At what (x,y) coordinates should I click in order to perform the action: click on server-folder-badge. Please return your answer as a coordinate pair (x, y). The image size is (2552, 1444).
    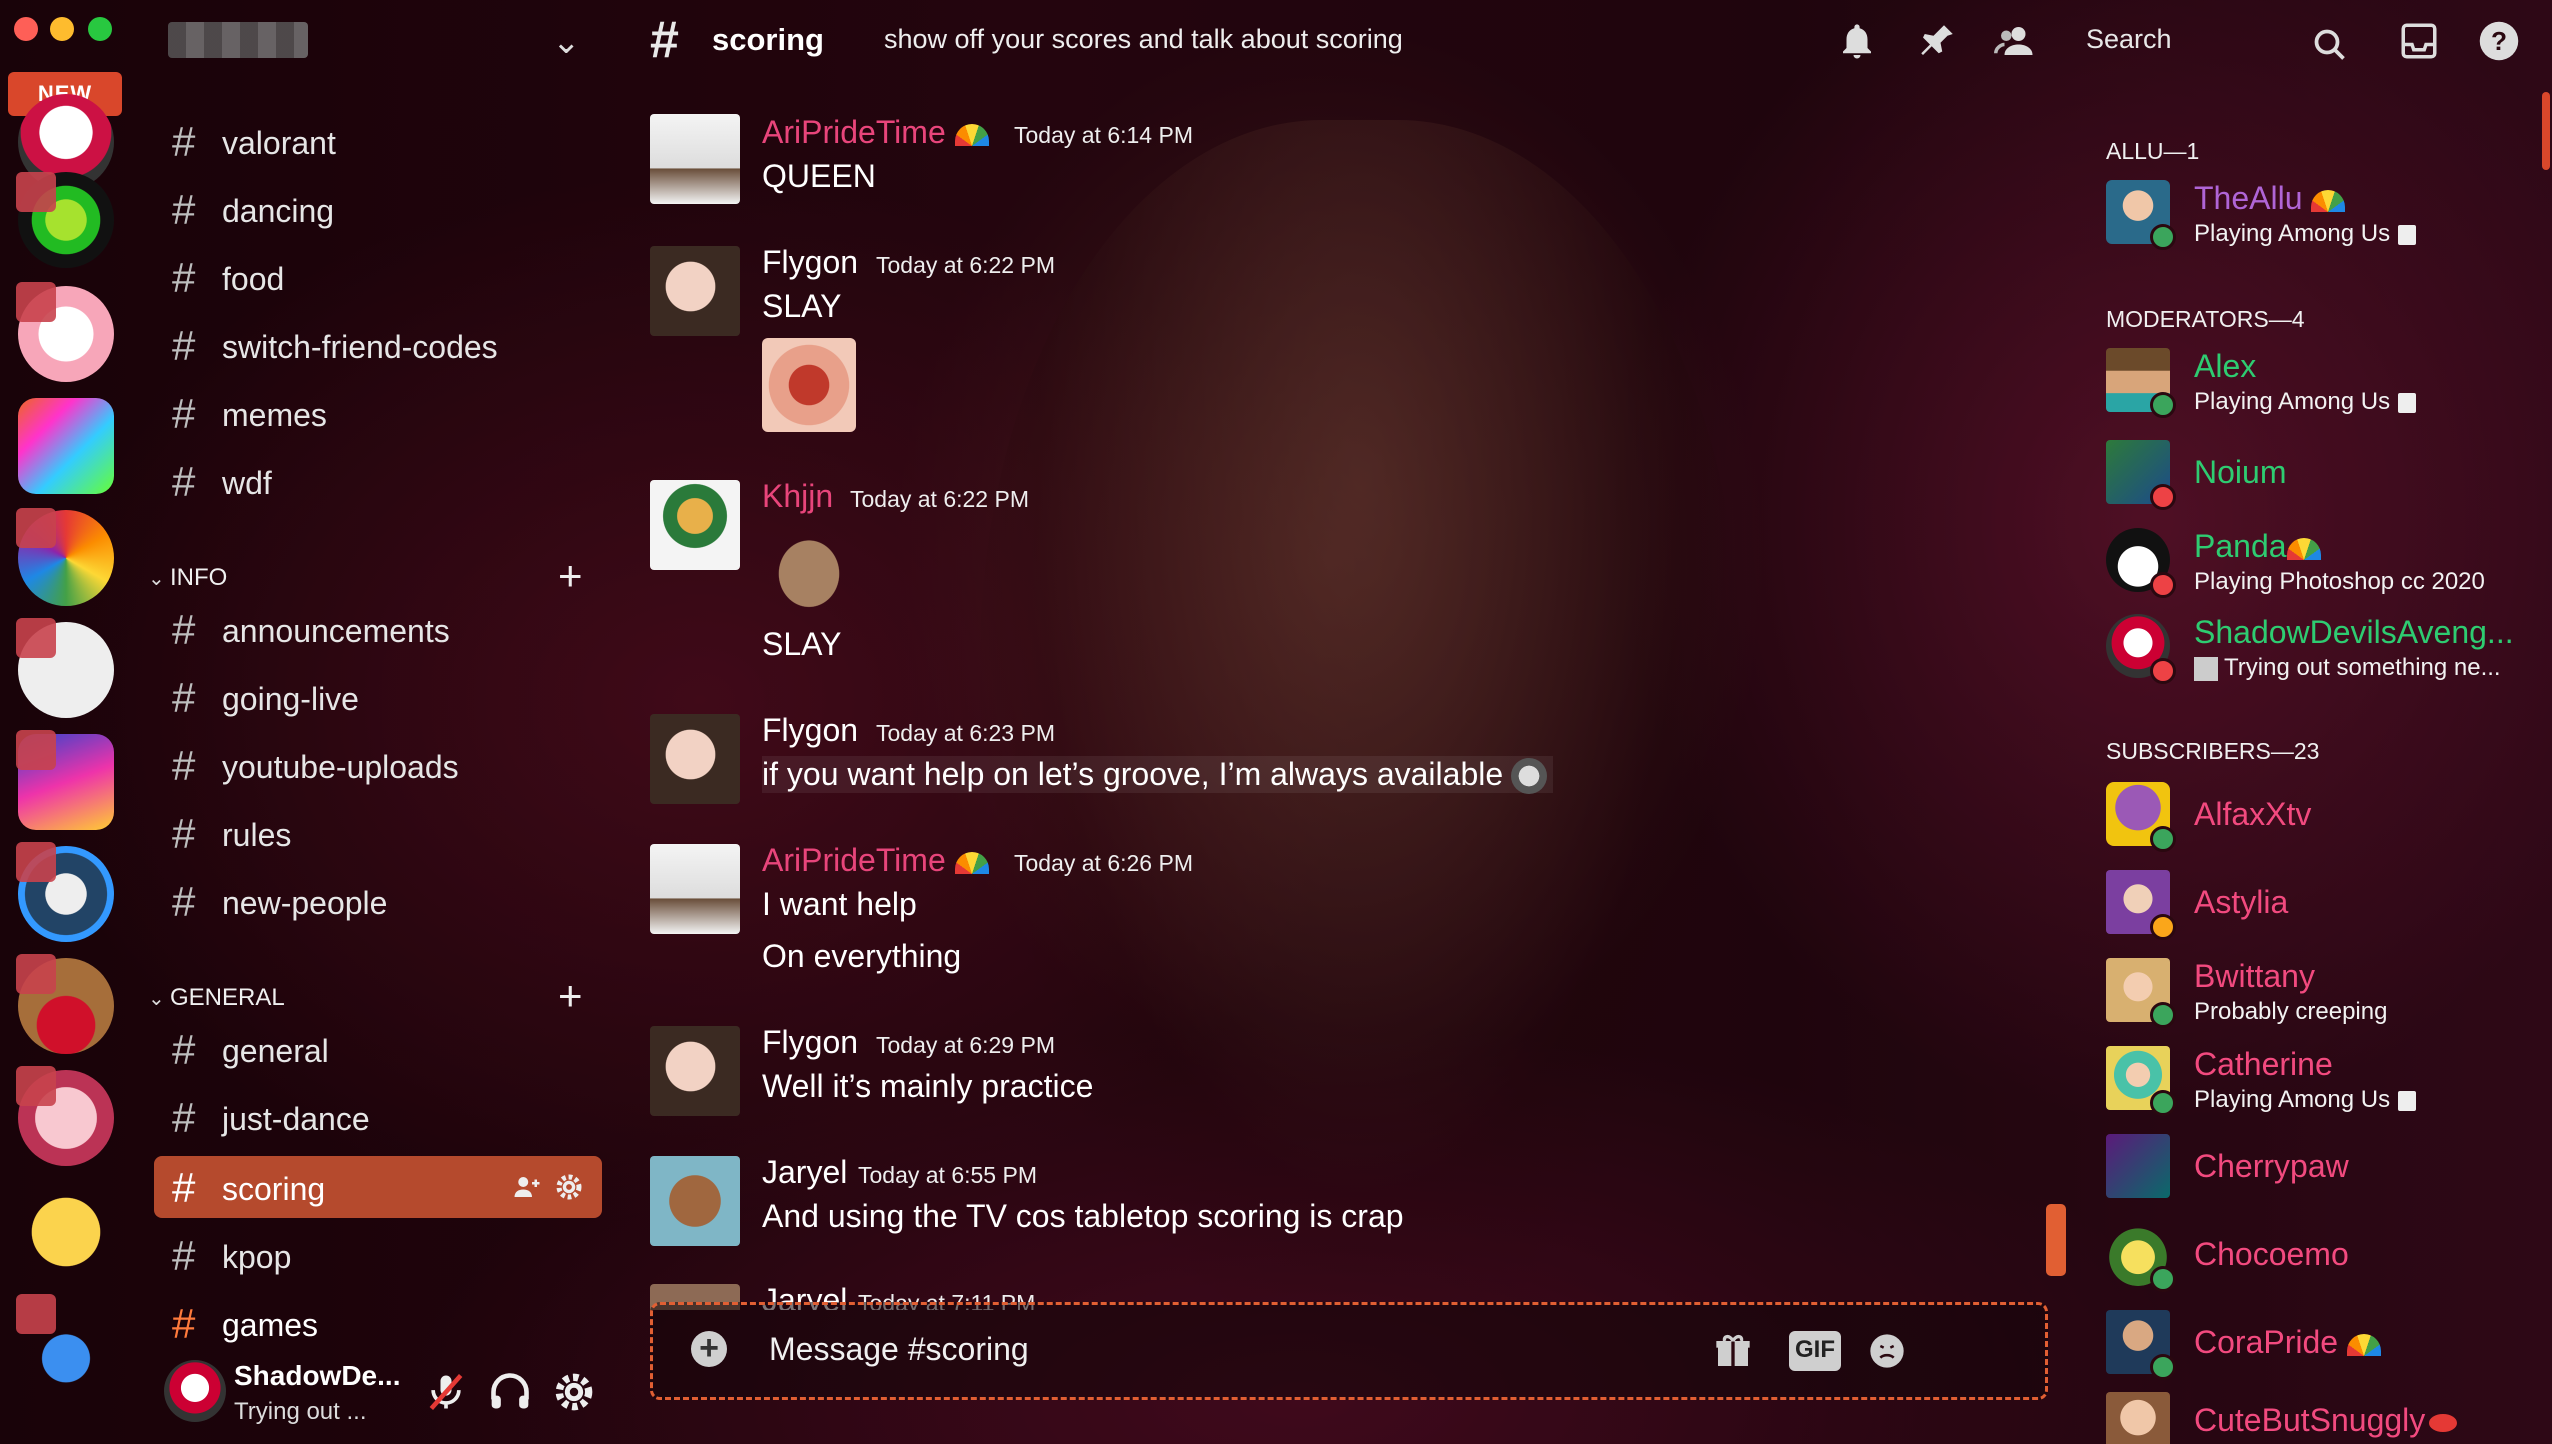
    Looking at the image, I should click on (36, 862).